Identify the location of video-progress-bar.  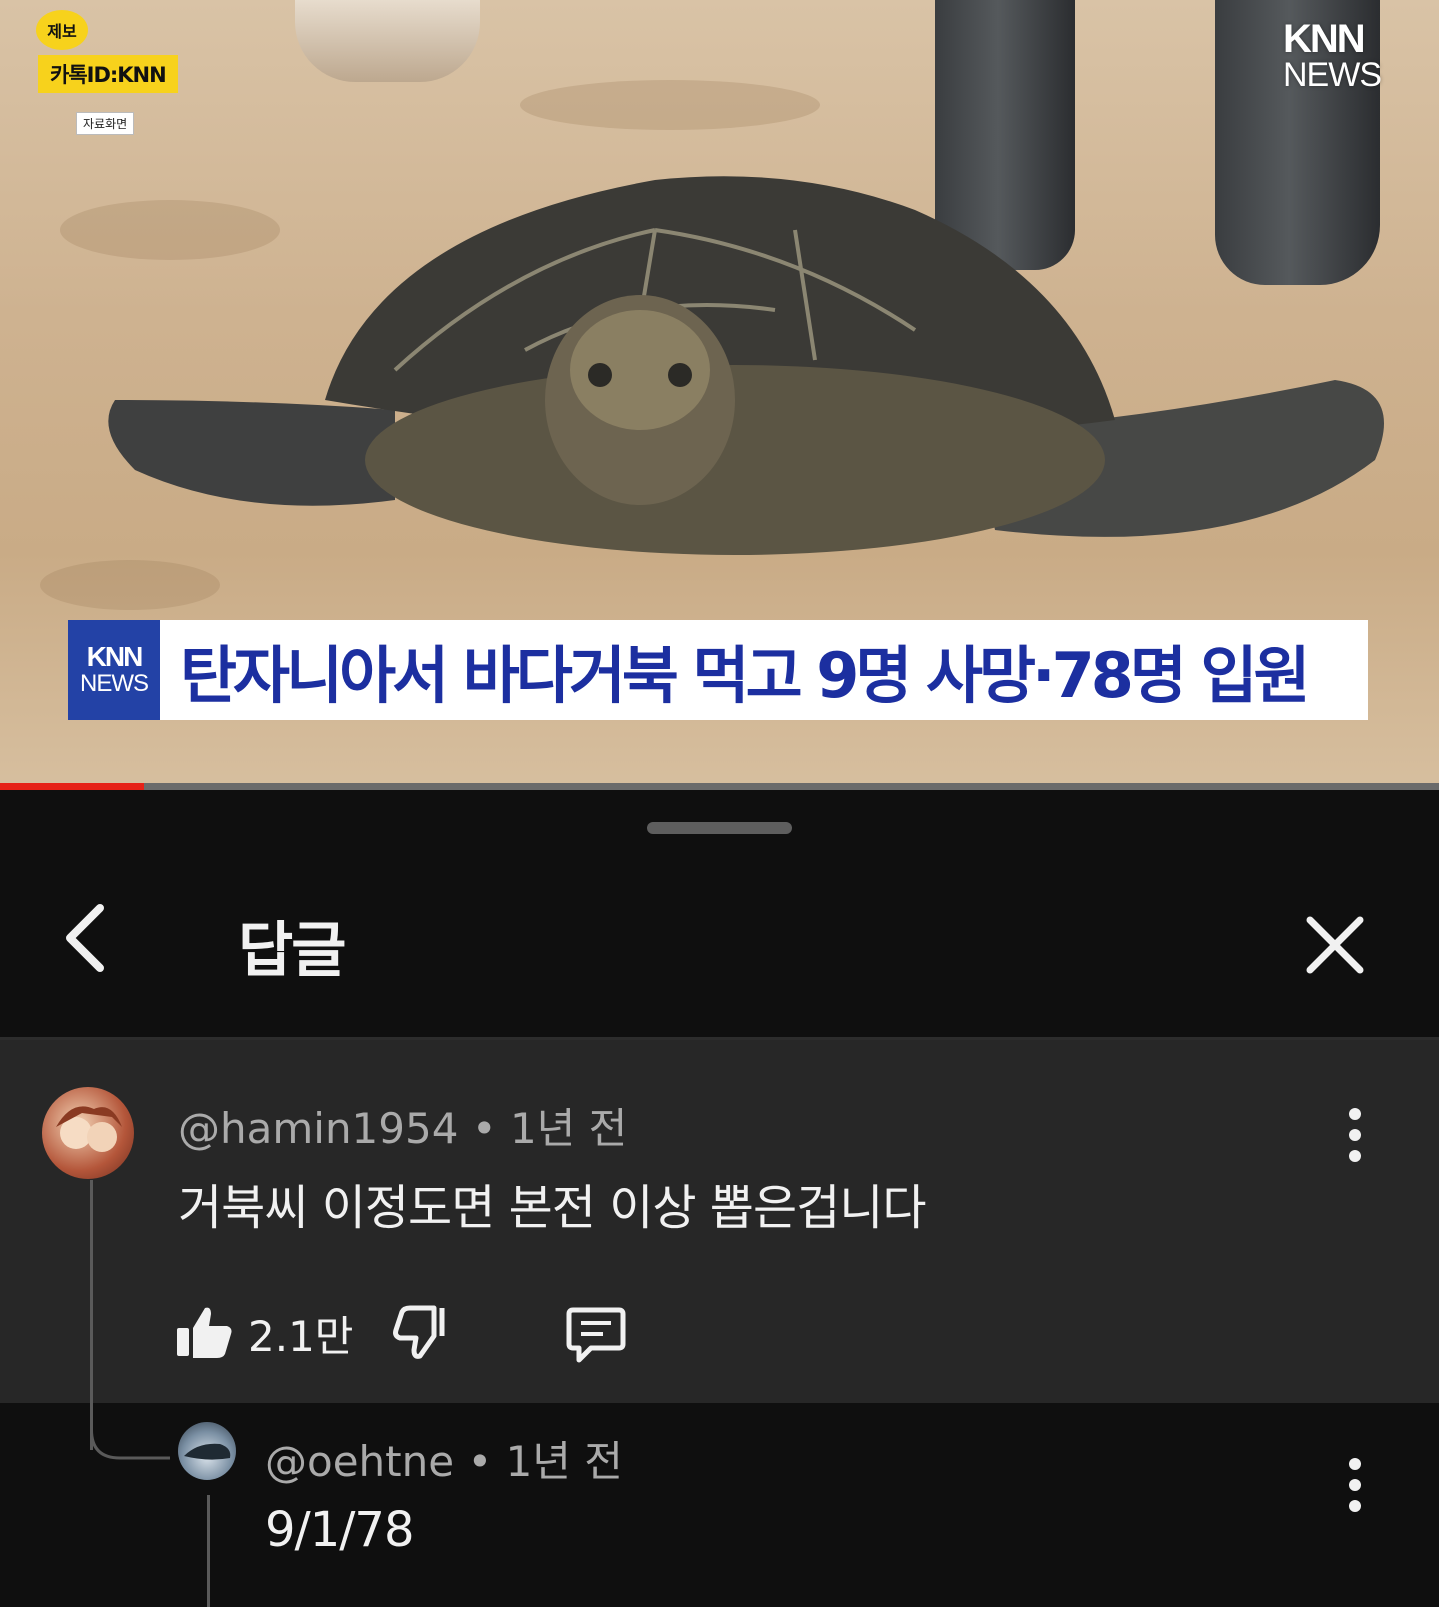
(719, 786).